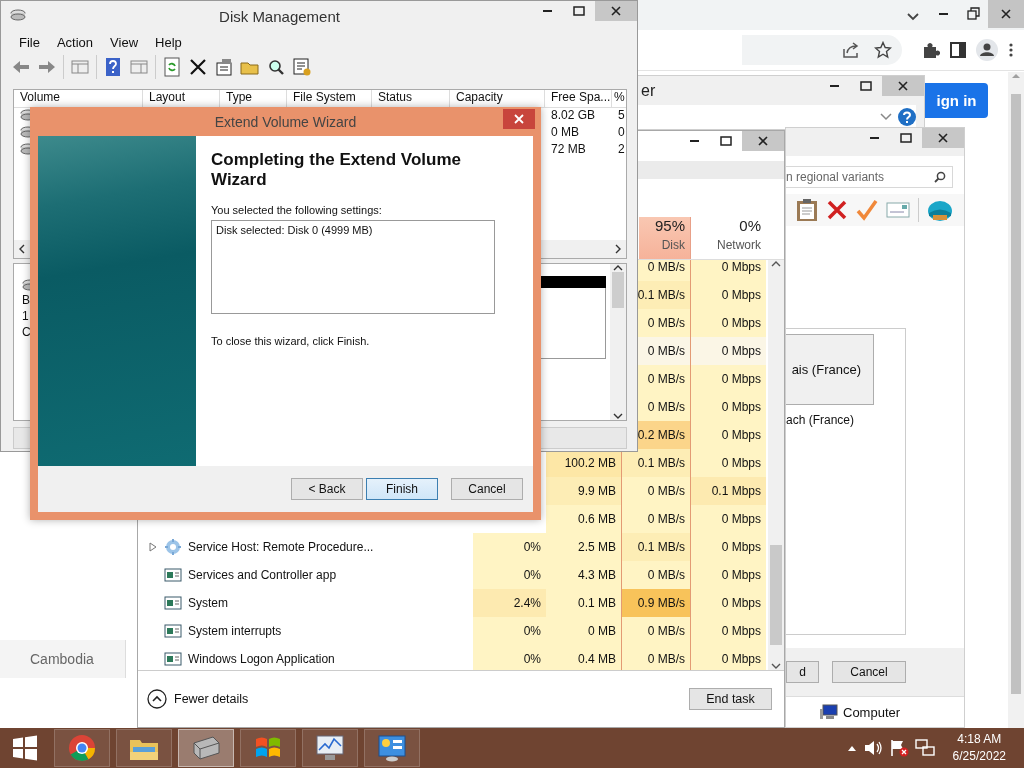 This screenshot has height=768, width=1024. What do you see at coordinates (75, 42) in the screenshot?
I see `menu-item: Action` at bounding box center [75, 42].